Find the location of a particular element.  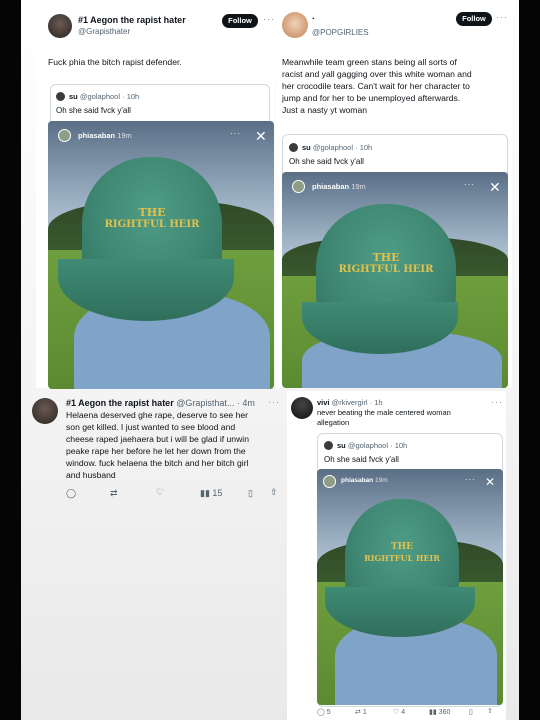

tweet-header: vivi @rkivergirl · 1h is located at coordinates (350, 402).